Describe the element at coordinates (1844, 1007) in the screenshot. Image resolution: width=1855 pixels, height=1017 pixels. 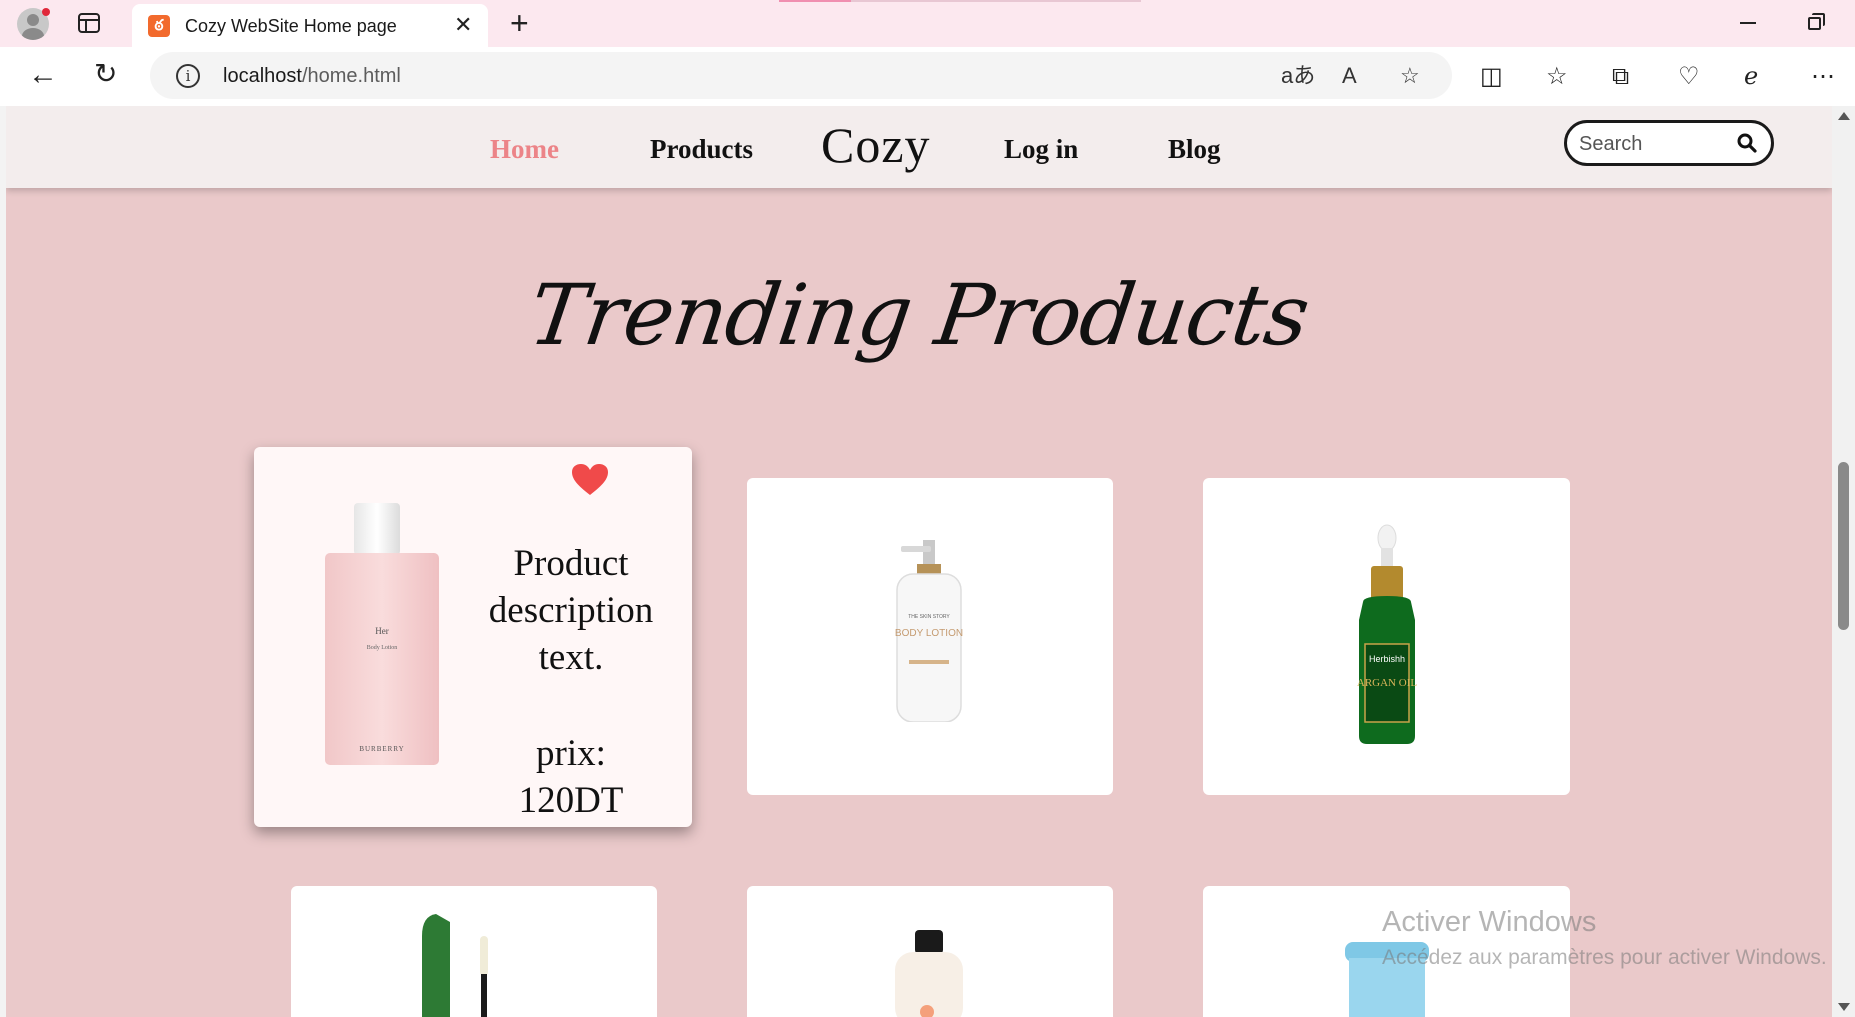
I see `scroll-down-arrow-icon` at that location.